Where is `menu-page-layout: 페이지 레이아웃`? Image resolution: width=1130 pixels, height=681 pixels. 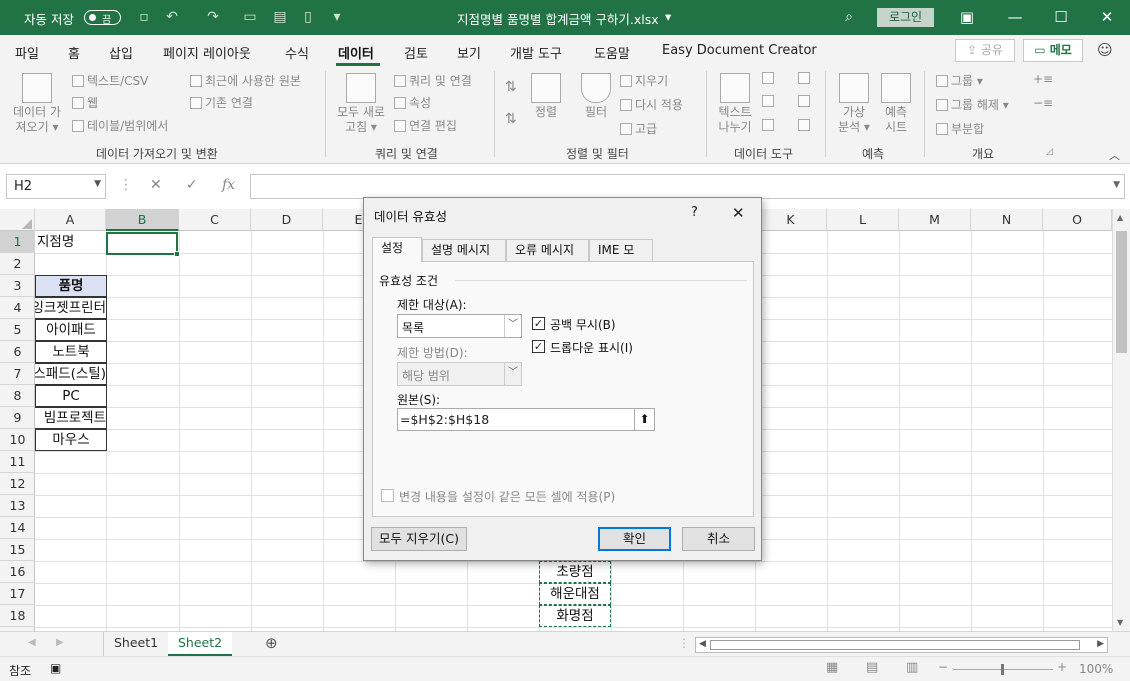 menu-page-layout: 페이지 레이아웃 is located at coordinates (207, 52).